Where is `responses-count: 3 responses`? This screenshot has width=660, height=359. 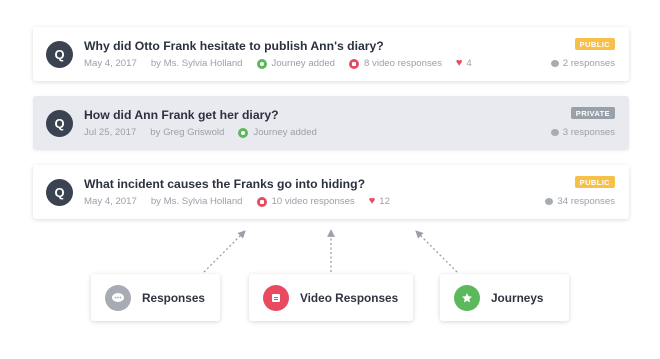
responses-count: 3 responses is located at coordinates (582, 132).